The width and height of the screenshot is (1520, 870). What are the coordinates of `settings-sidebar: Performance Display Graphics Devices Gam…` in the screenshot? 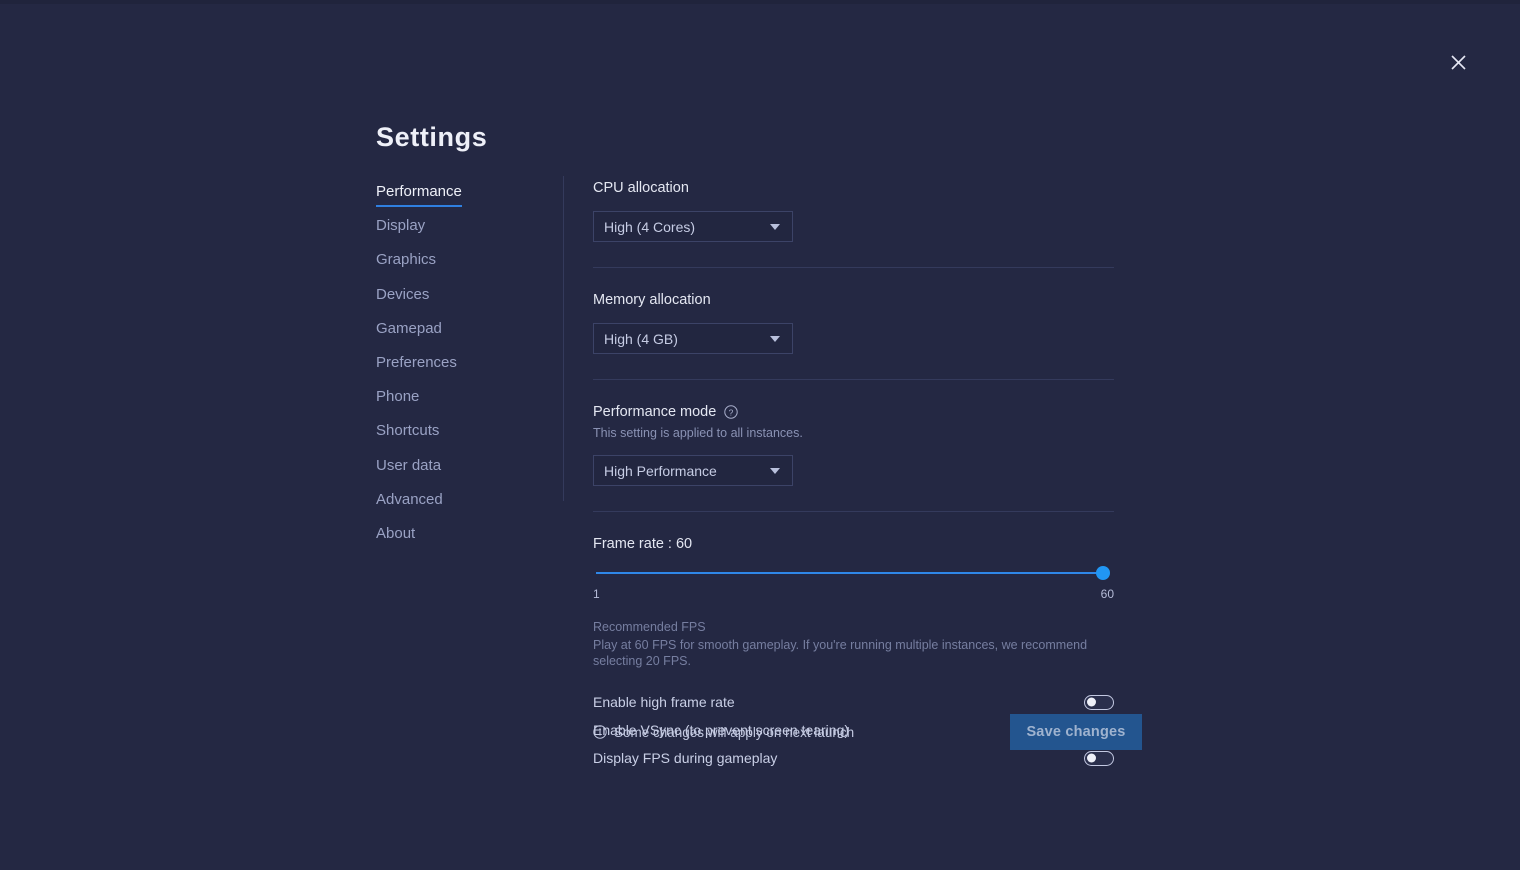 It's located at (461, 371).